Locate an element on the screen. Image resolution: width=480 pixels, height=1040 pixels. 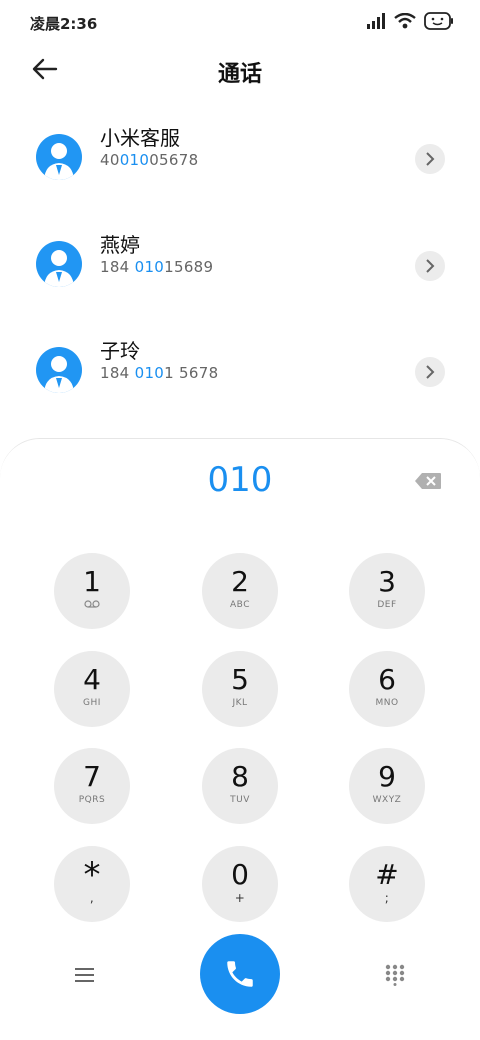
backspace-button is located at coordinates (428, 481).